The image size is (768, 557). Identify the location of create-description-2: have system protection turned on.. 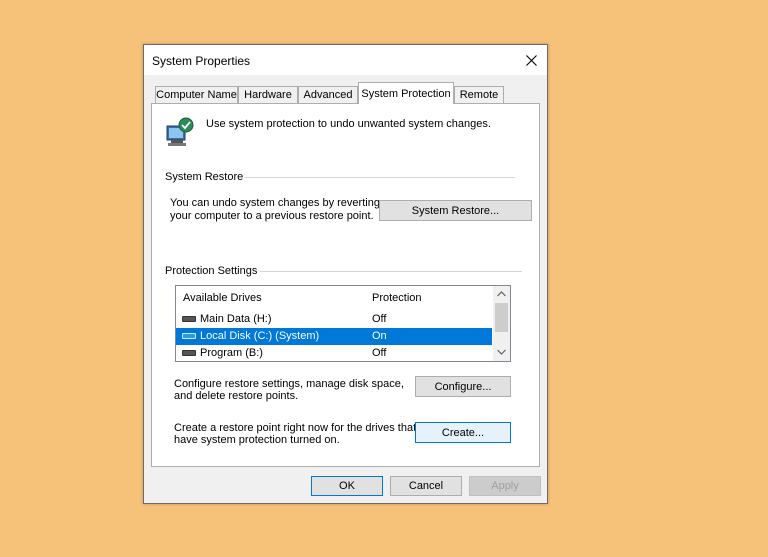
(257, 440).